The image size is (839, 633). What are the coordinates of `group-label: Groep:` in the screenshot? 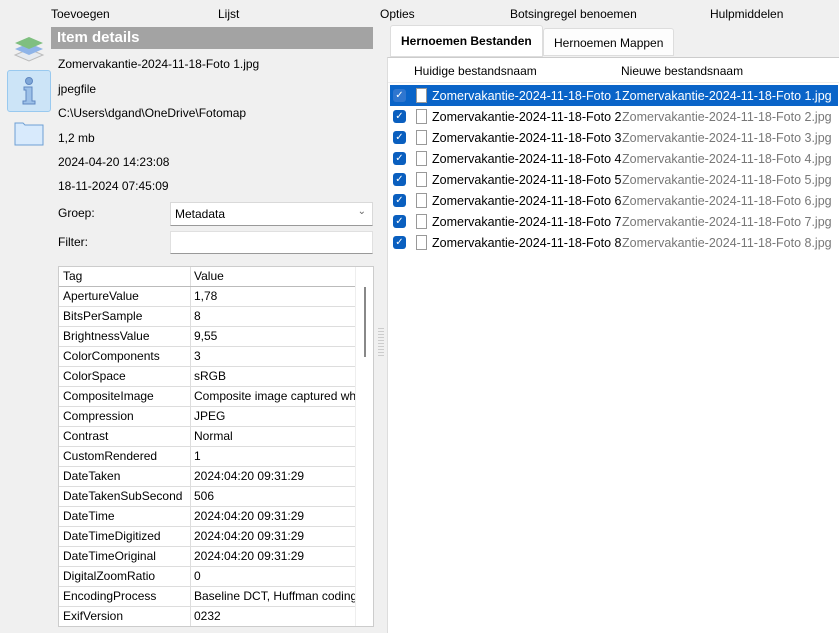 It's located at (76, 213).